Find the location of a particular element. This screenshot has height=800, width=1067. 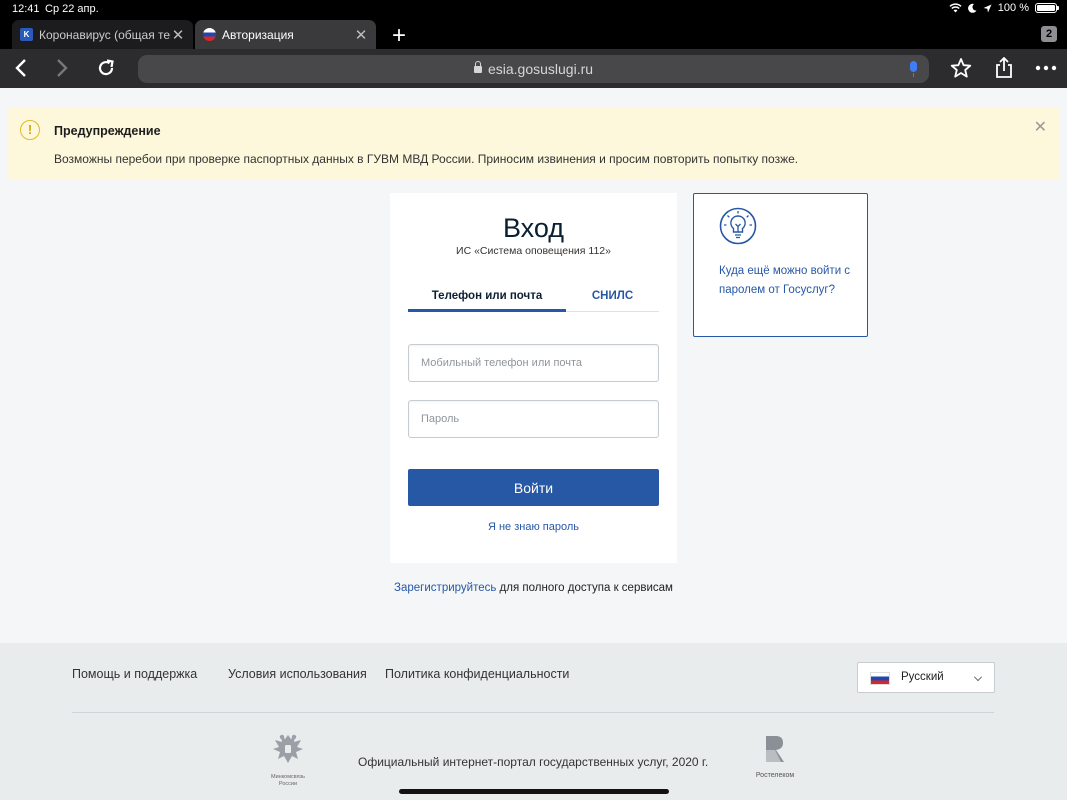

reload-icon is located at coordinates (106, 67).